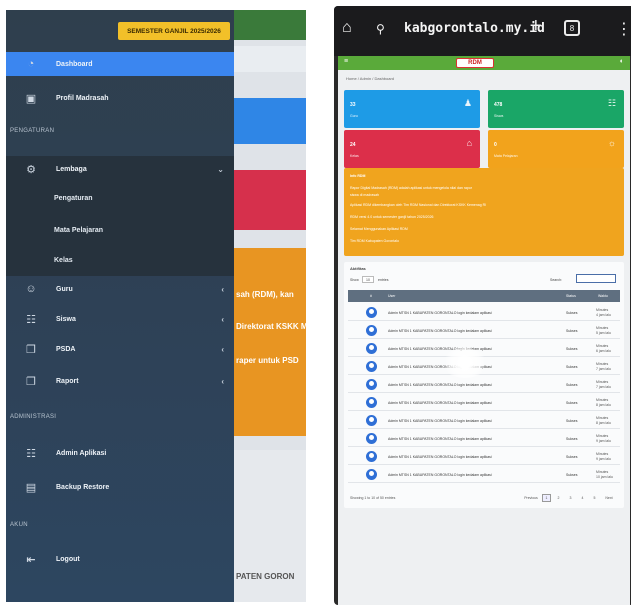 The image size is (631, 605). Describe the element at coordinates (82, 98) in the screenshot. I see `sidebar-item-label: Profil Madrasah` at that location.